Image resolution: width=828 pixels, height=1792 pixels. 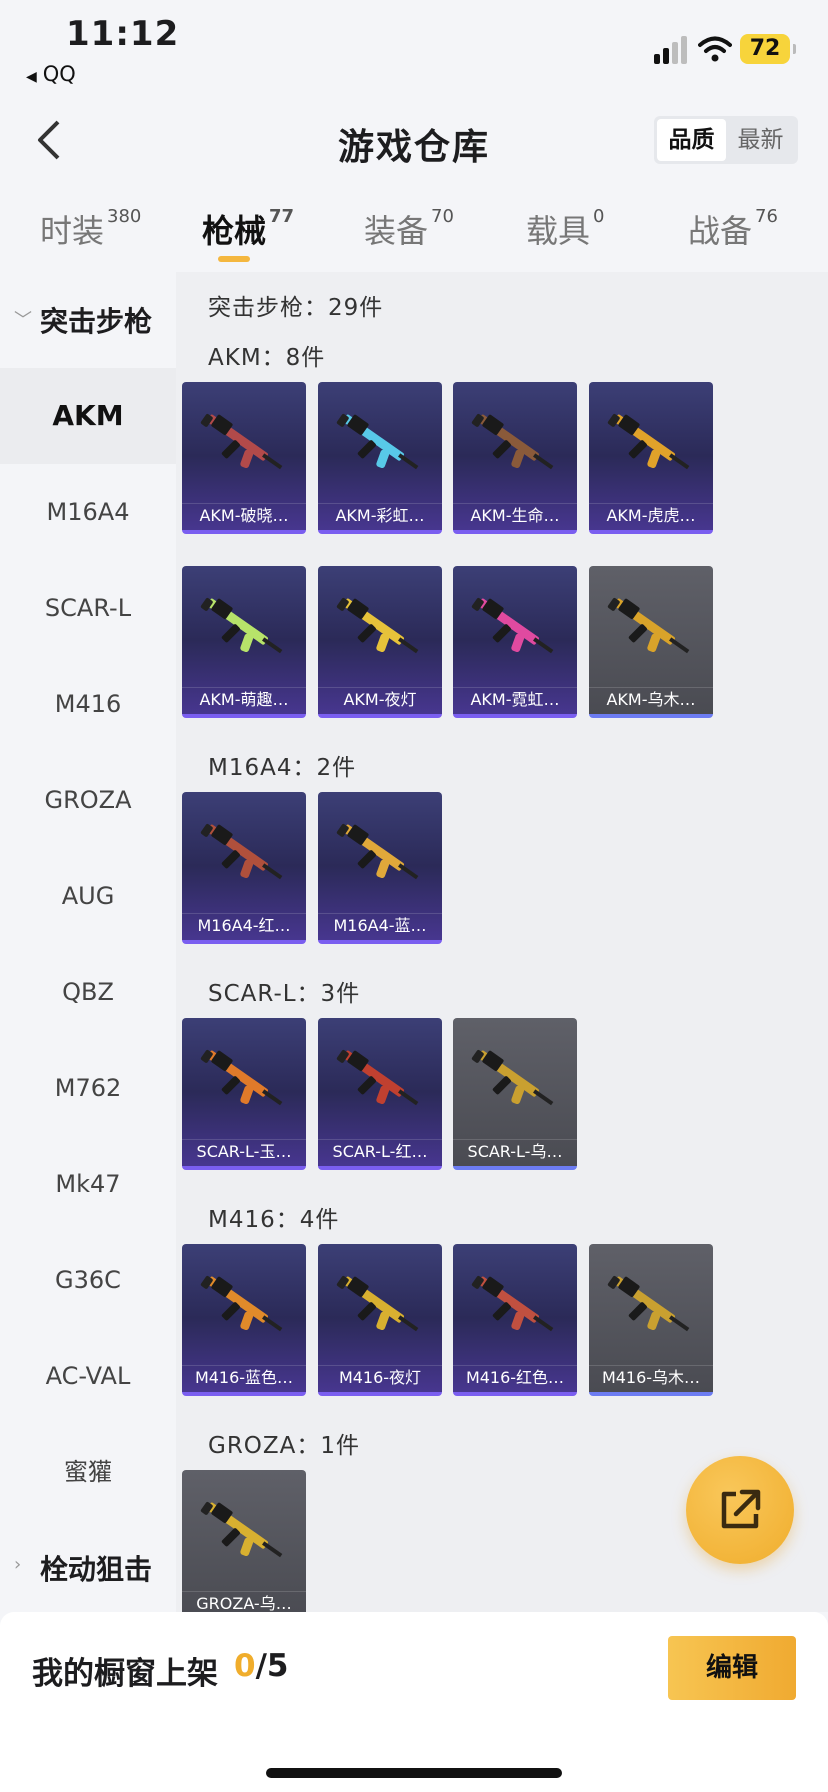 What do you see at coordinates (414, 1773) in the screenshot?
I see `home-indicator` at bounding box center [414, 1773].